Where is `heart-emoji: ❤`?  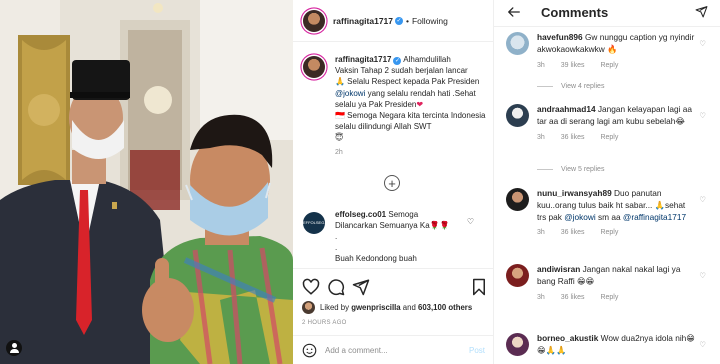
heart-emoji: ❤ is located at coordinates (420, 104).